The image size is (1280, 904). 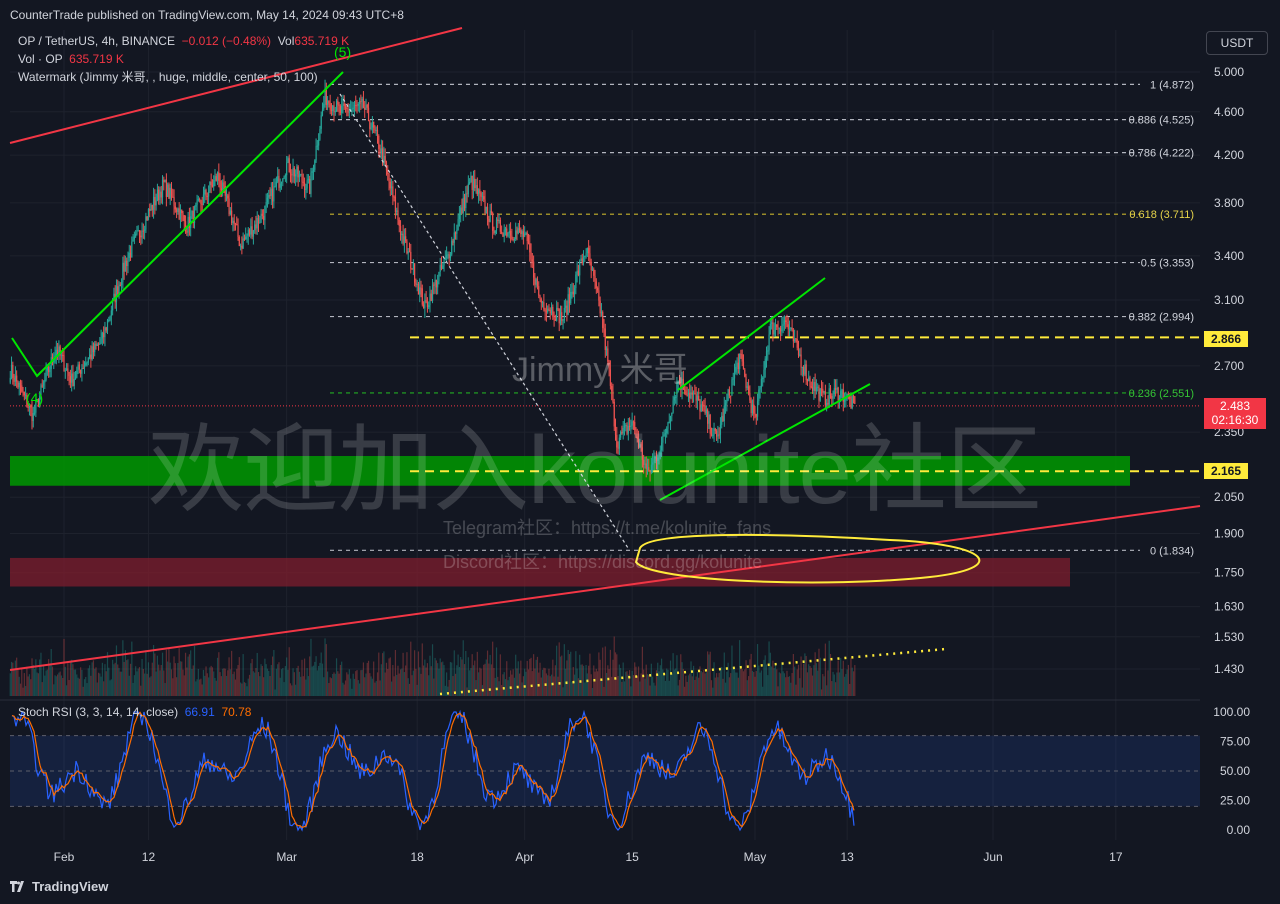 I want to click on tradingview-brand: TradingView, so click(x=59, y=886).